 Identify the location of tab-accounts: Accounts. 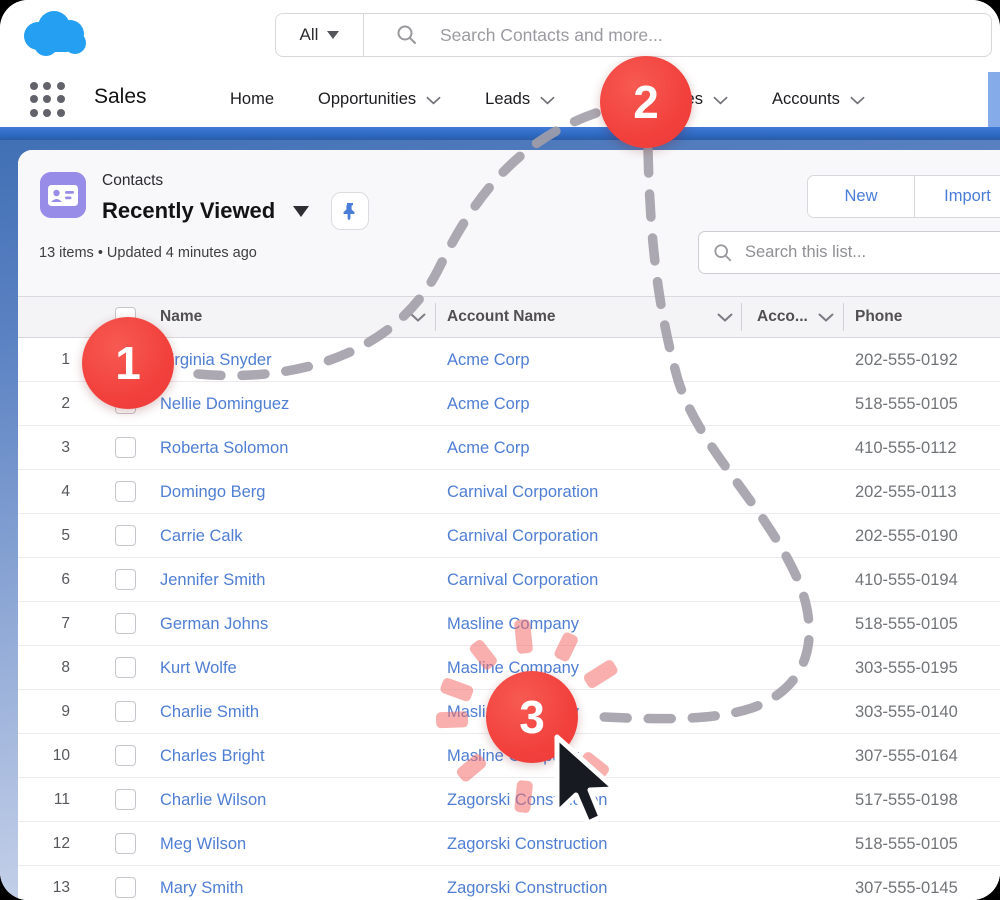
(818, 99).